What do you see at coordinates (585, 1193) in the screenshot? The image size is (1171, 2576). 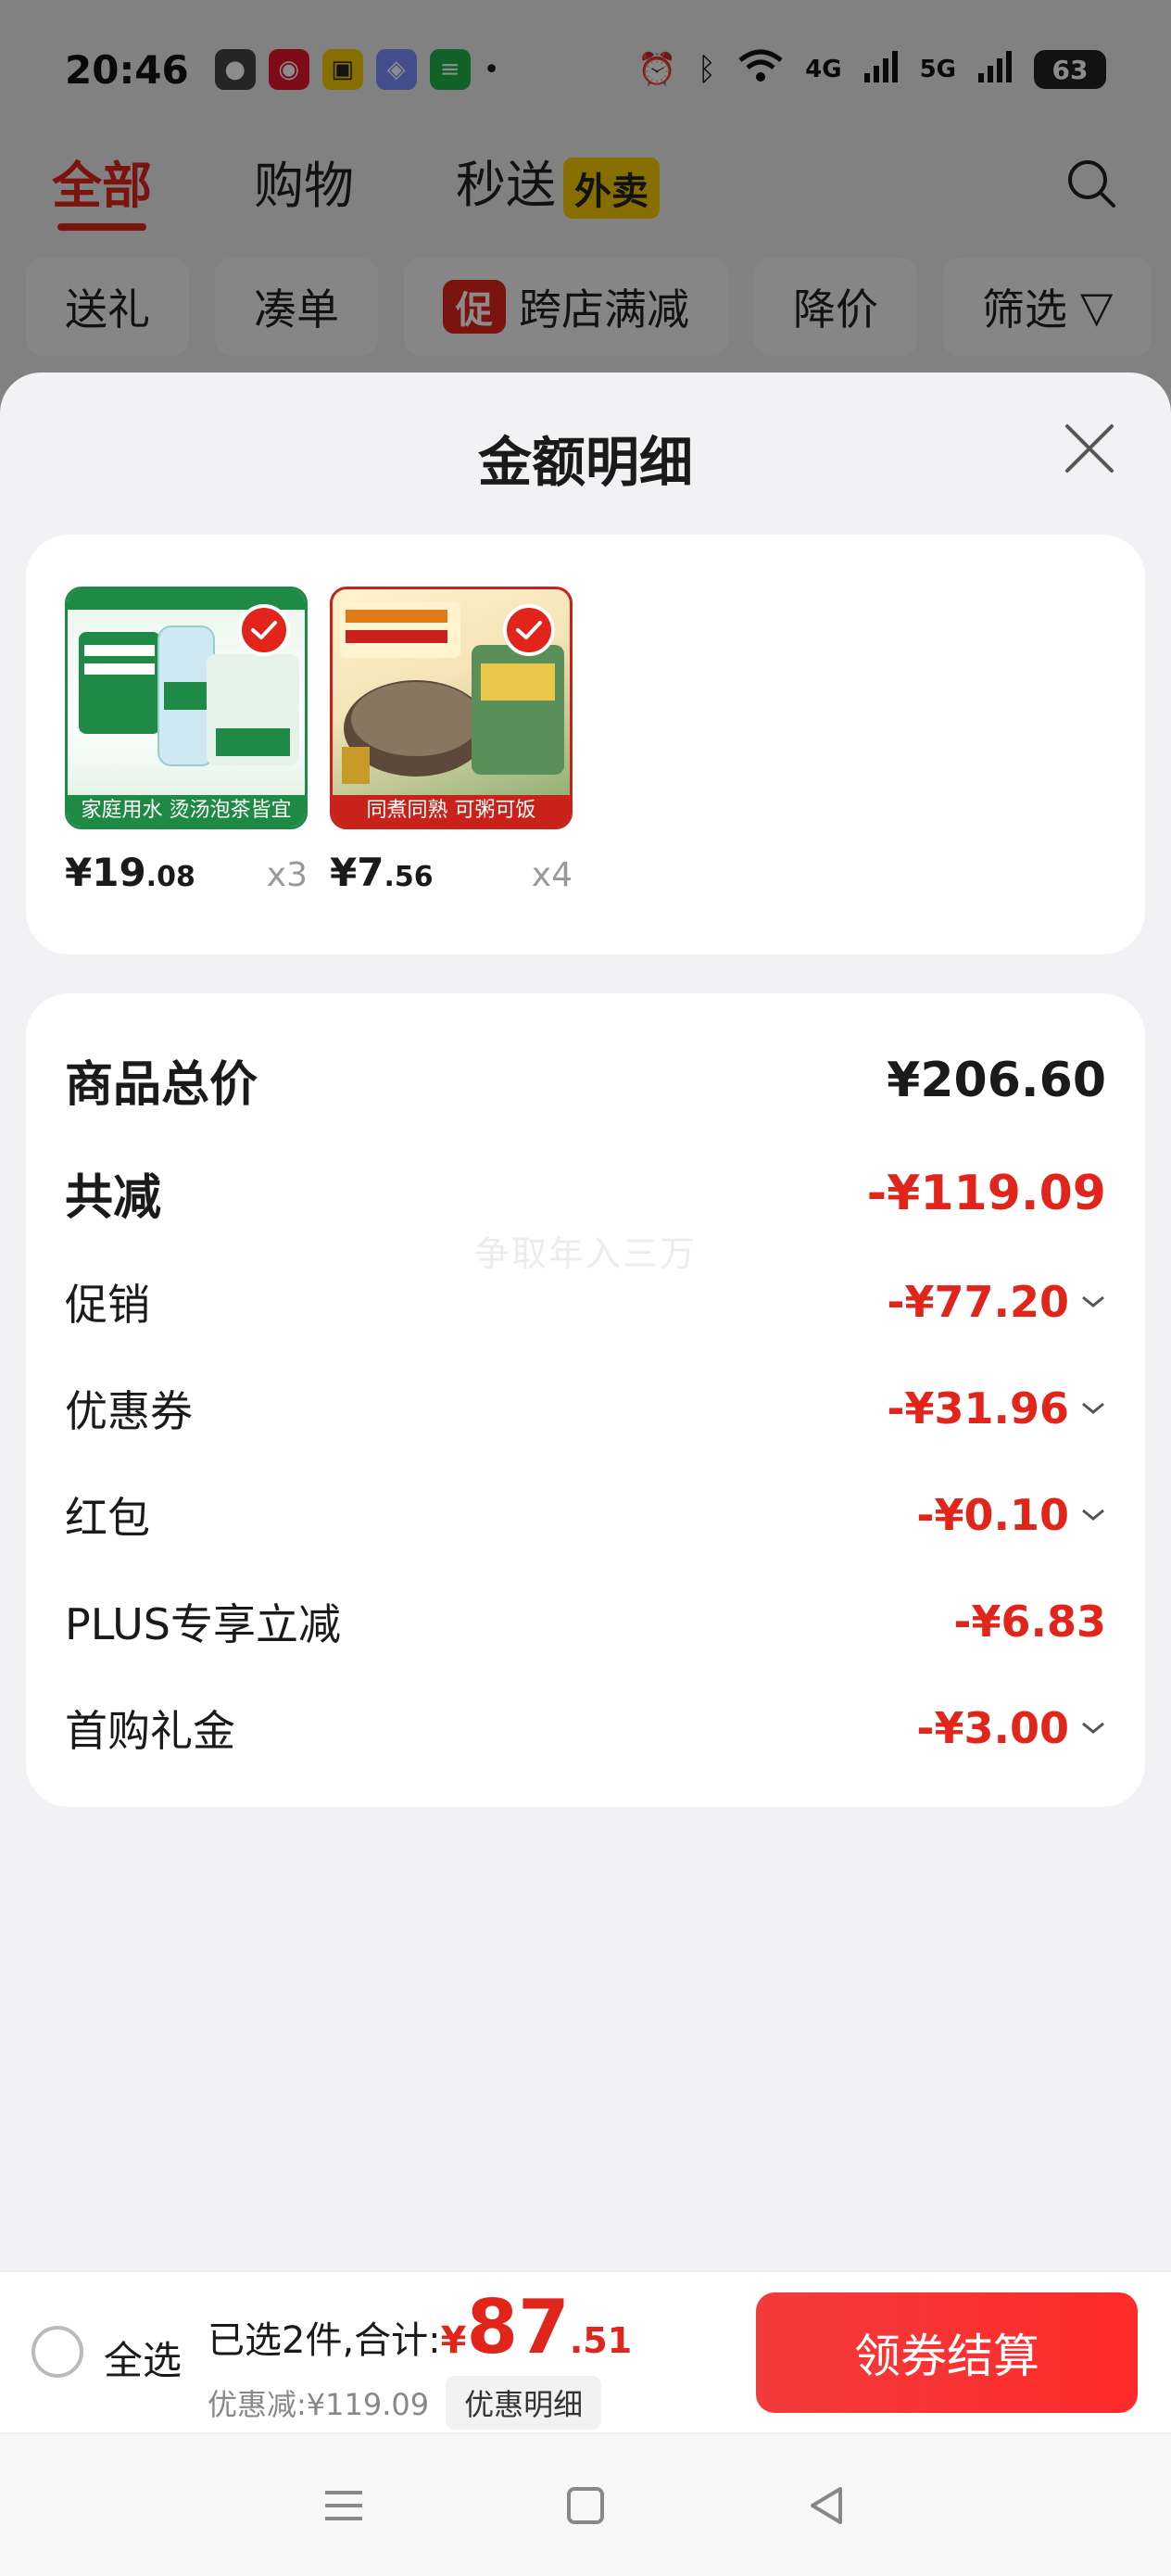 I see `total-reduce-row: 共减 -¥119.09` at bounding box center [585, 1193].